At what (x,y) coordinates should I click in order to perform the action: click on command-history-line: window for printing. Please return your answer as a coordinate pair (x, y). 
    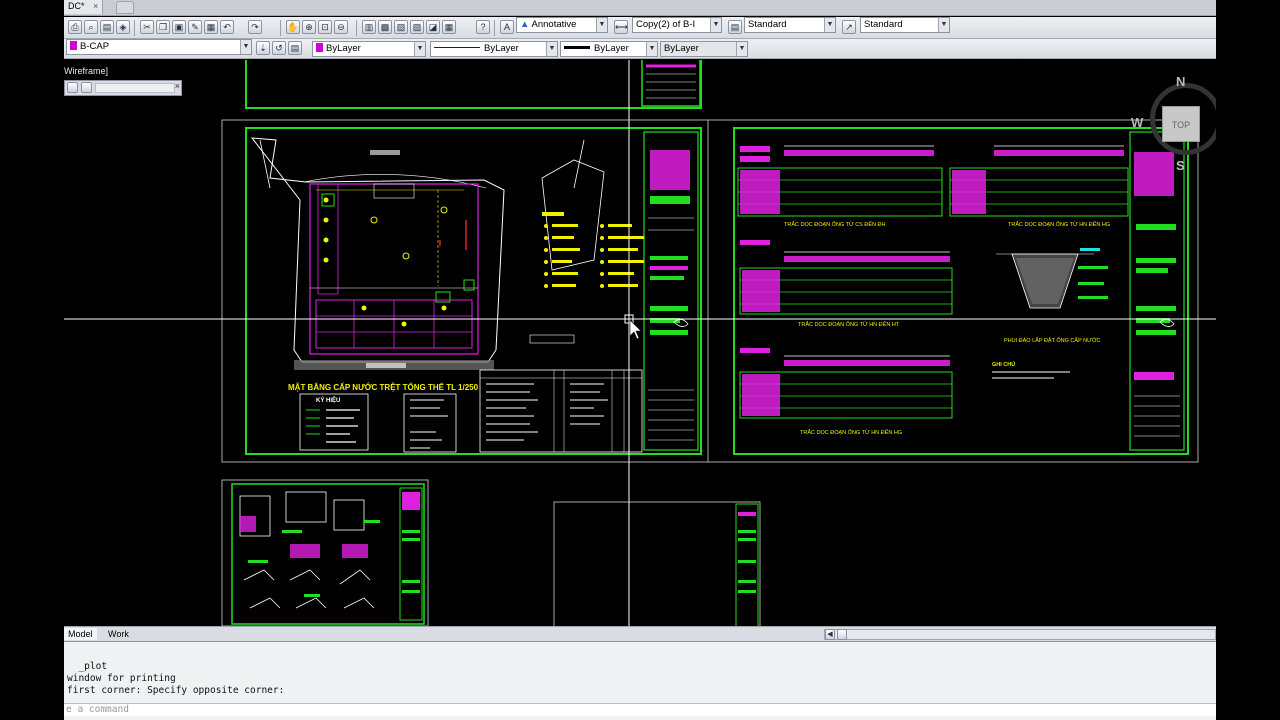
    Looking at the image, I should click on (121, 678).